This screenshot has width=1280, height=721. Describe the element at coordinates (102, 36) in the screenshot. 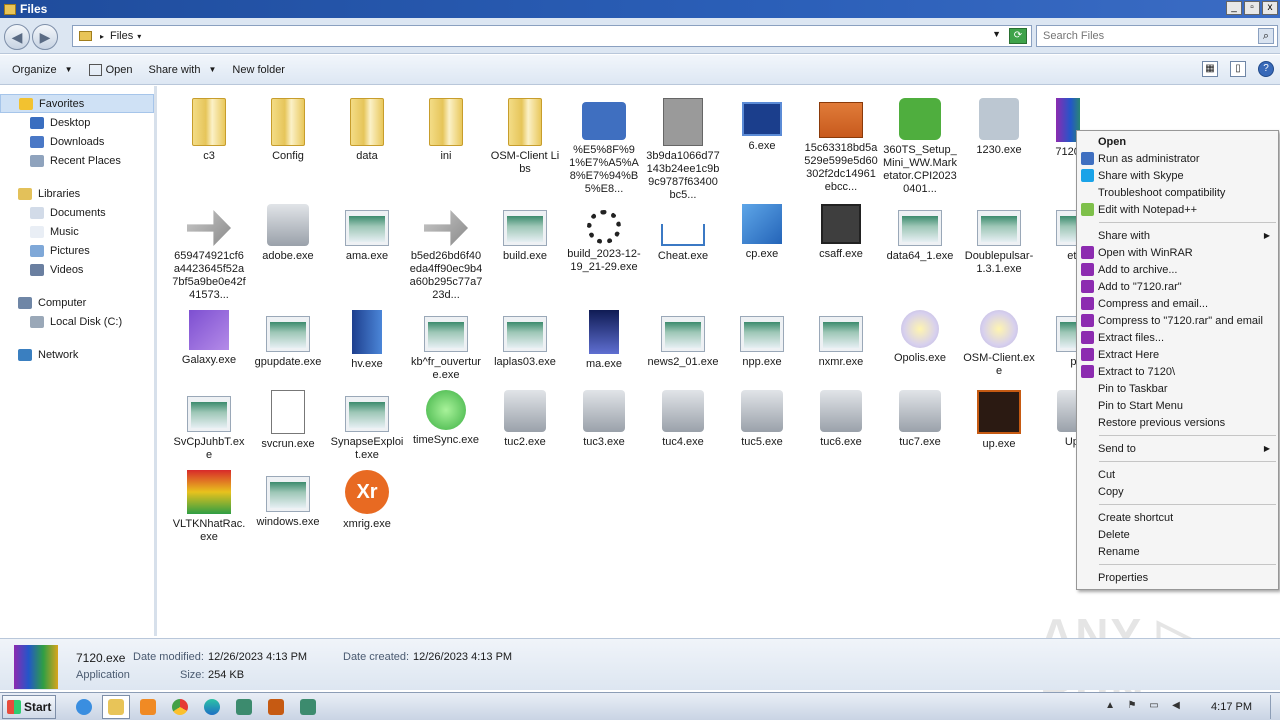

I see `breadcrumb-chevron-icon: ▸` at that location.